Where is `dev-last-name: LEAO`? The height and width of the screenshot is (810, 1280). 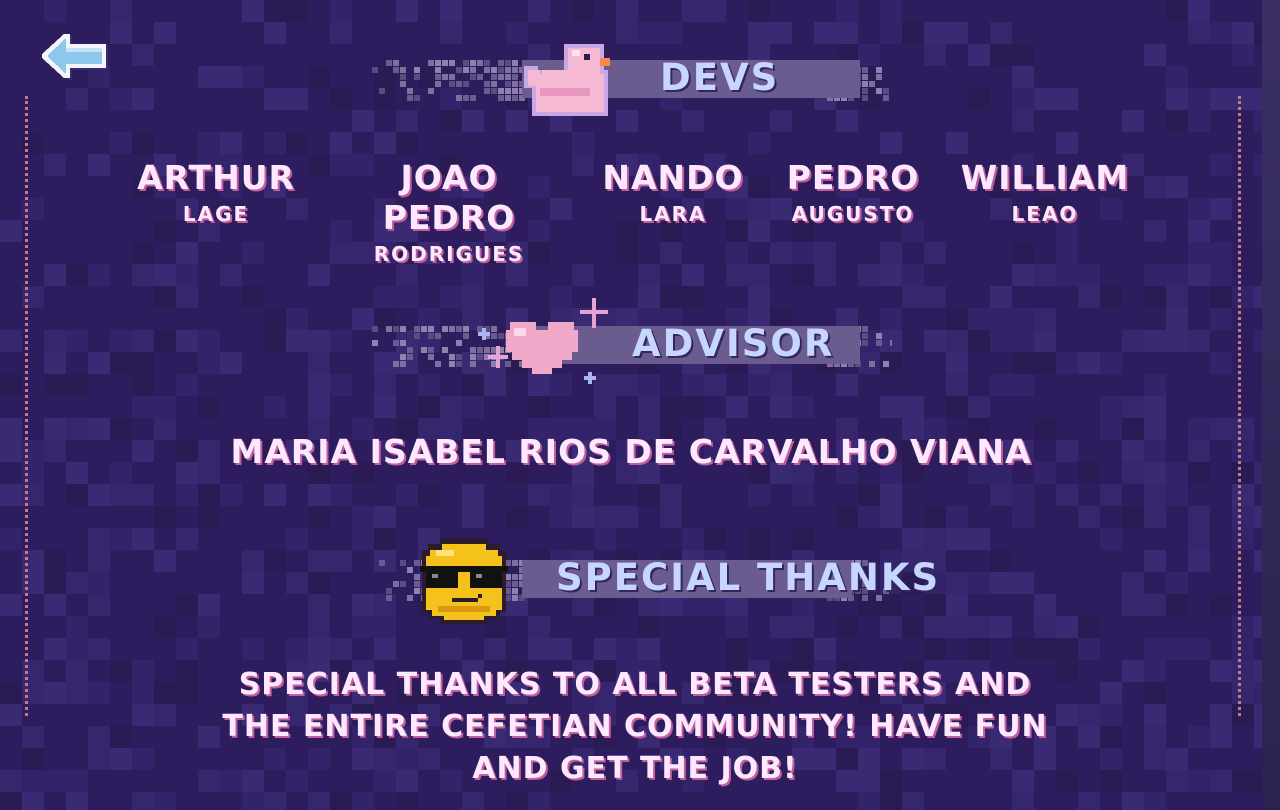
dev-last-name: LEAO is located at coordinates (1045, 214).